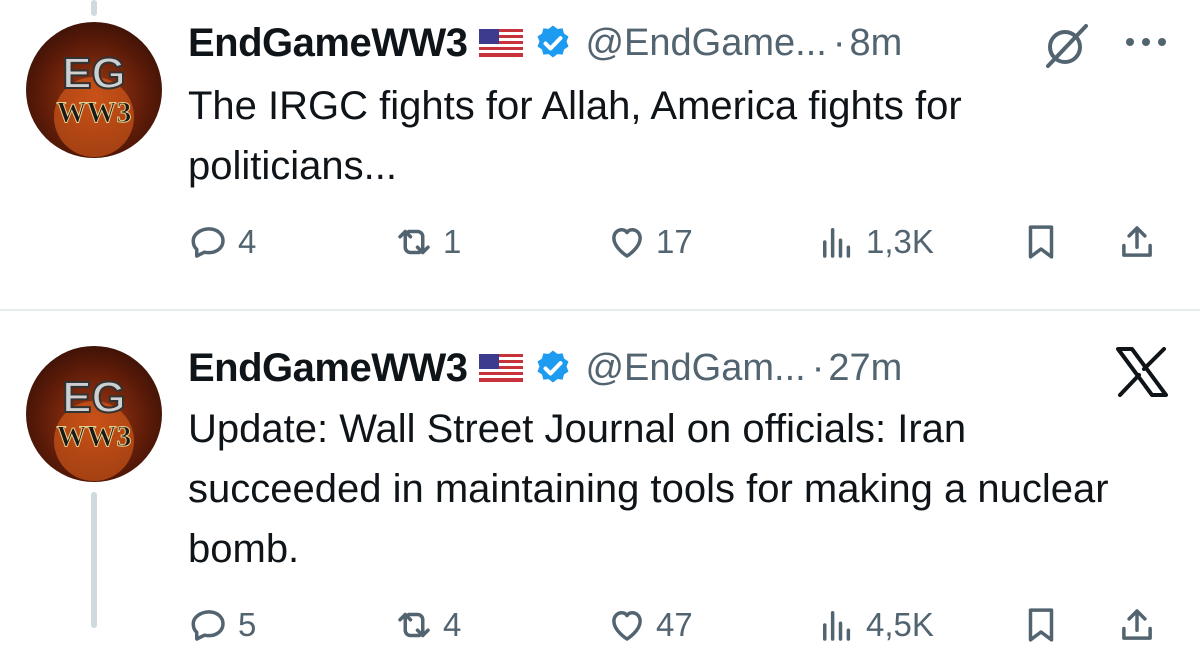  I want to click on reply-count: 5, so click(247, 624).